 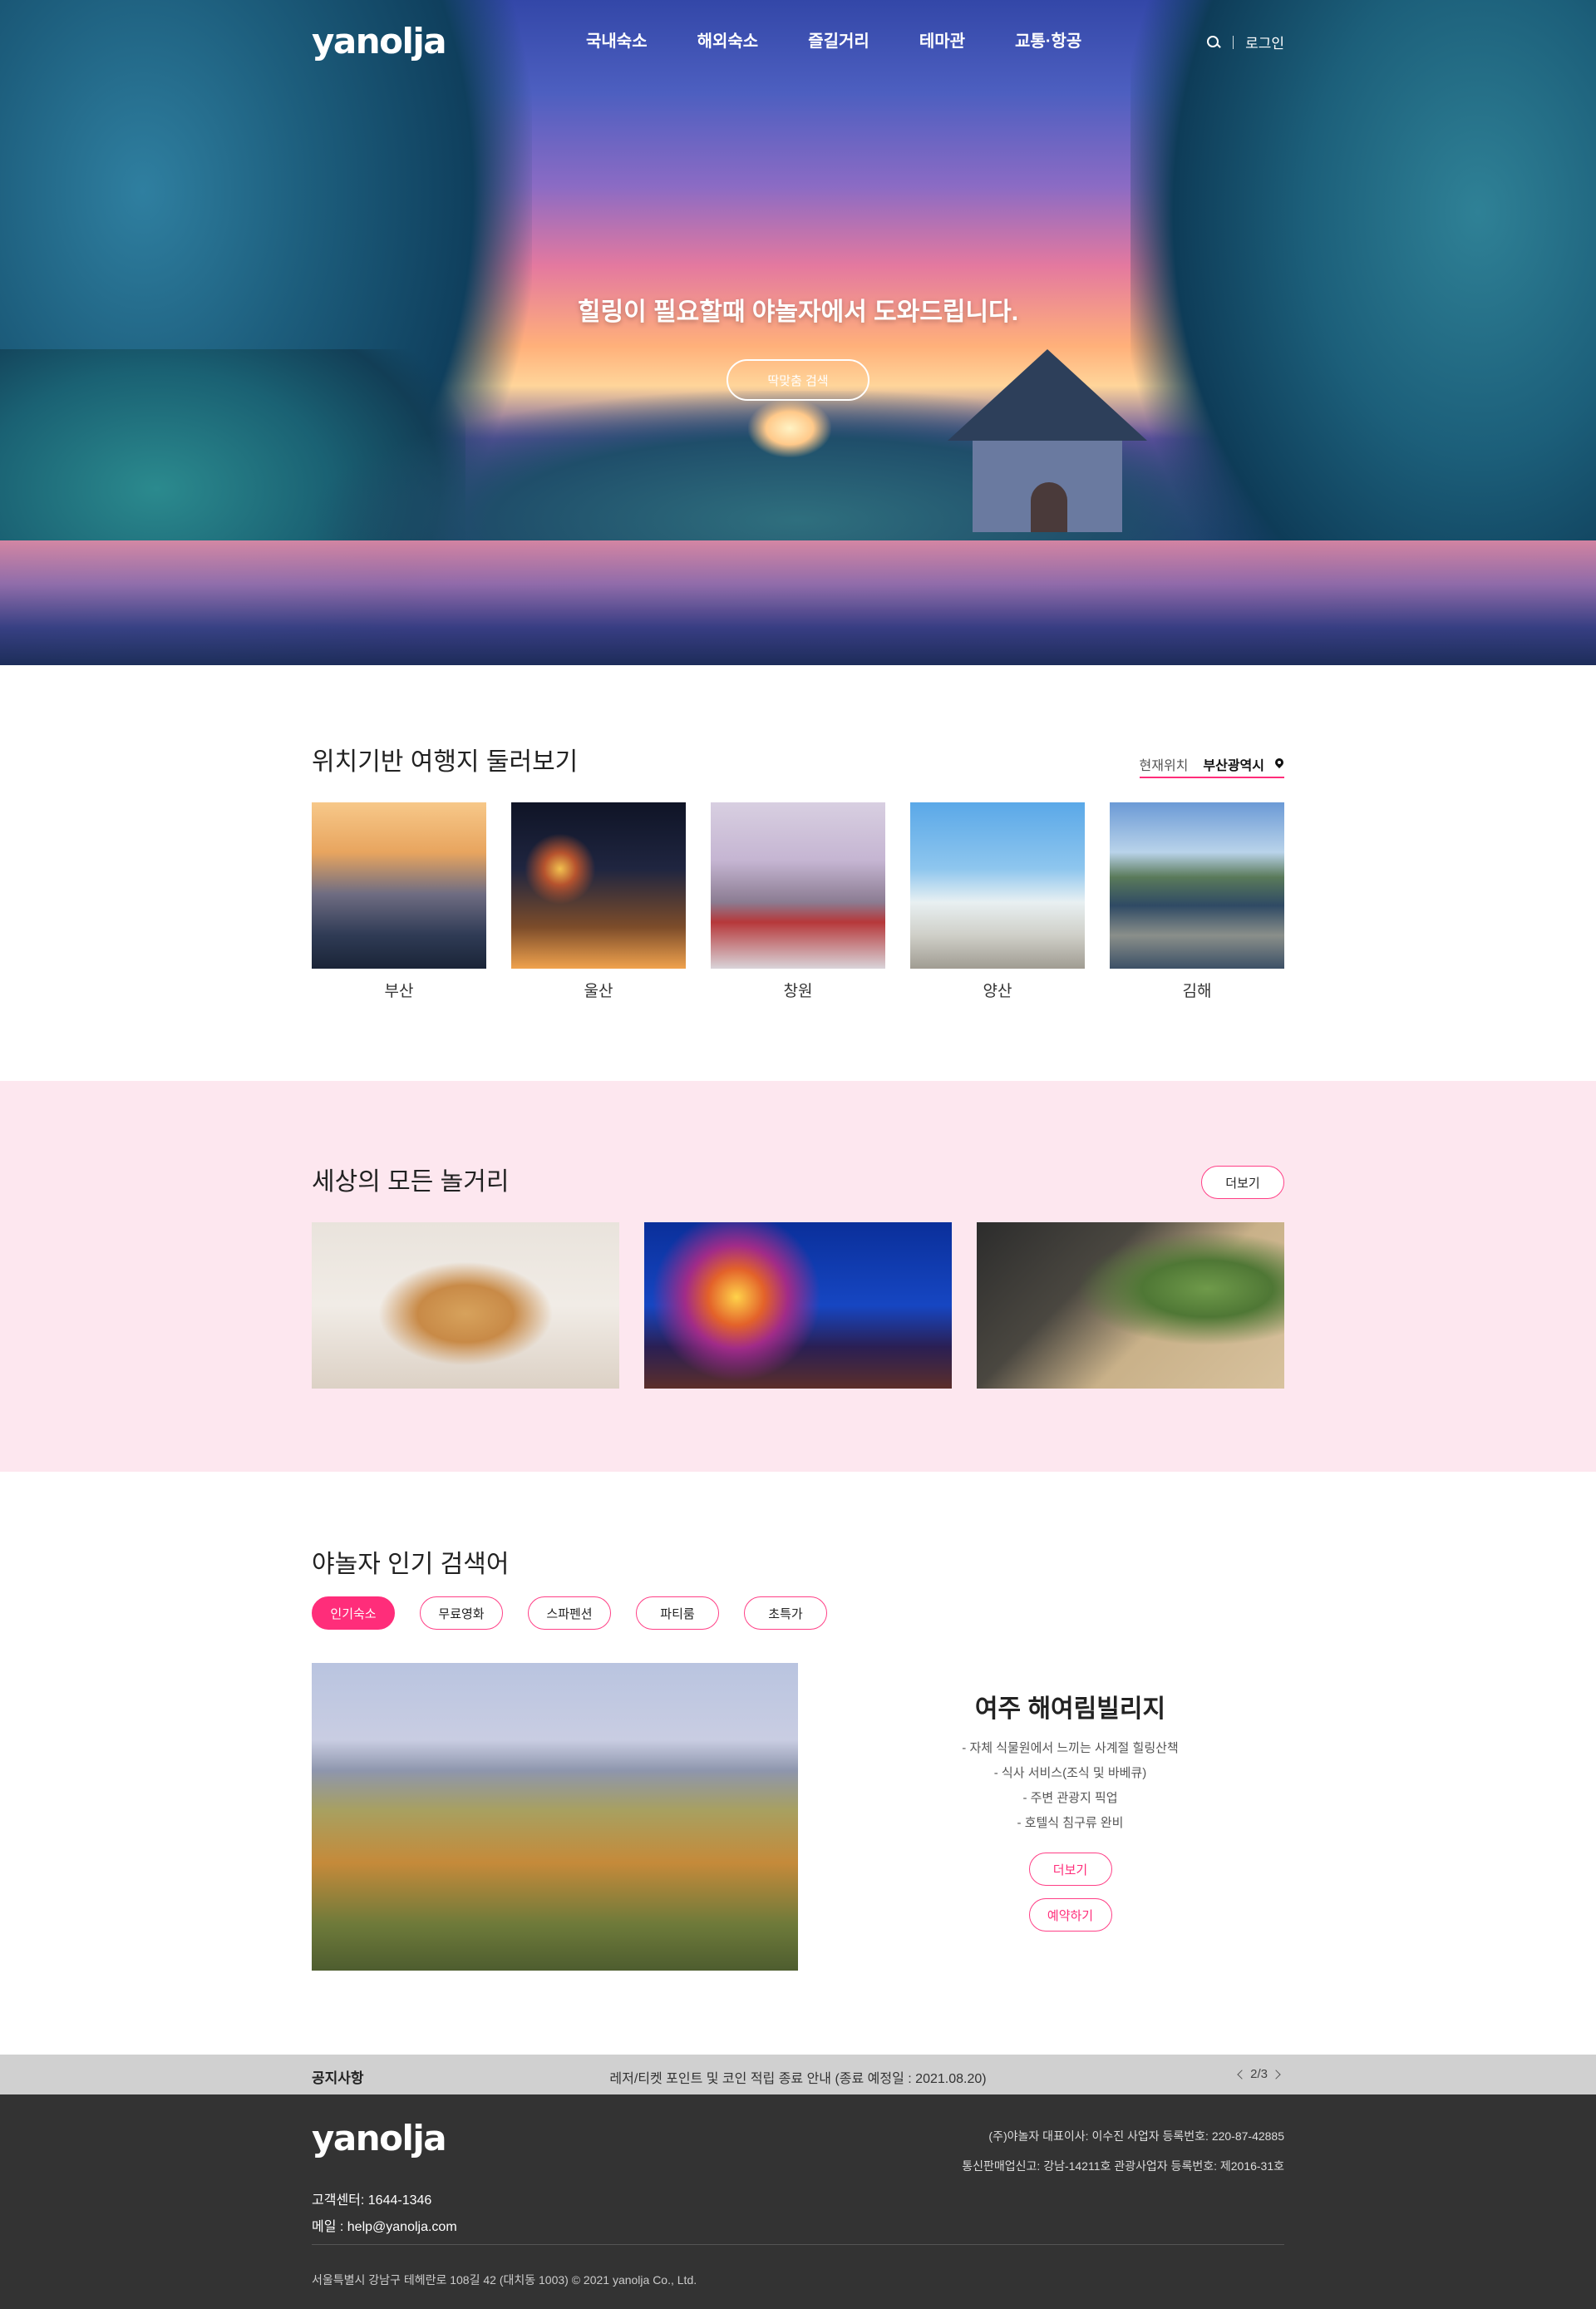 I want to click on hero-art-sun, so click(x=789, y=428).